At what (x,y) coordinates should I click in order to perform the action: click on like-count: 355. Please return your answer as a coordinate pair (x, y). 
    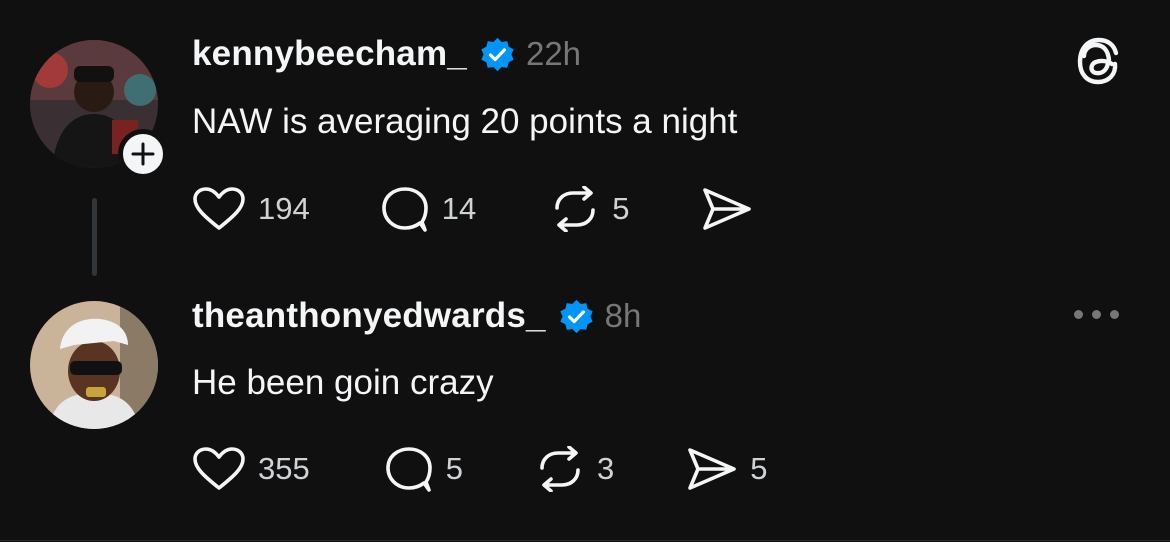
    Looking at the image, I should click on (284, 468).